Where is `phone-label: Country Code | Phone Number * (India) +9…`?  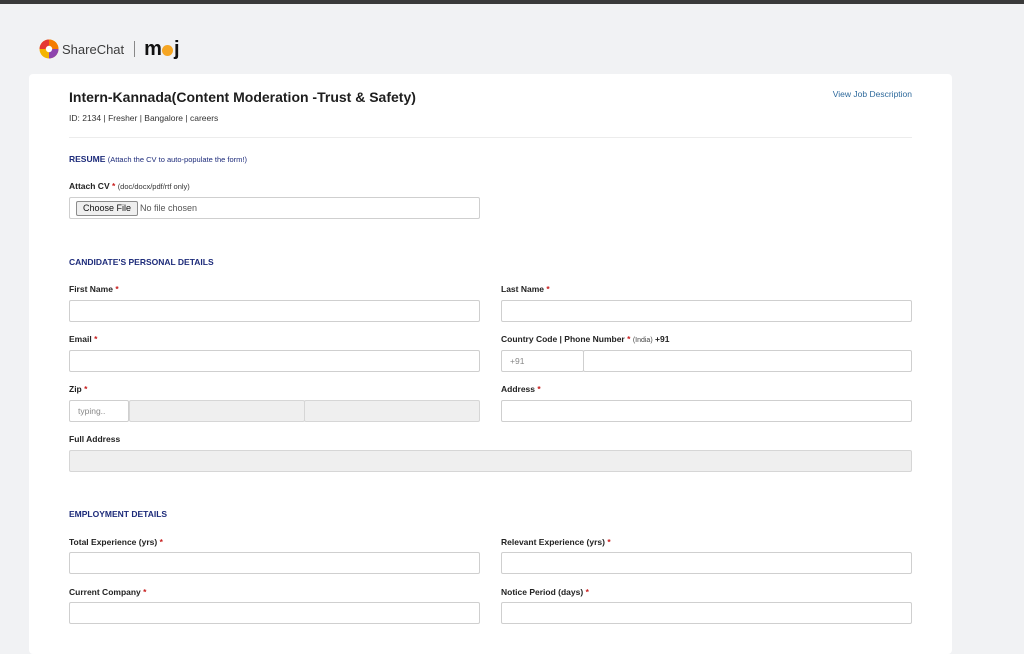 phone-label: Country Code | Phone Number * (India) +9… is located at coordinates (585, 339).